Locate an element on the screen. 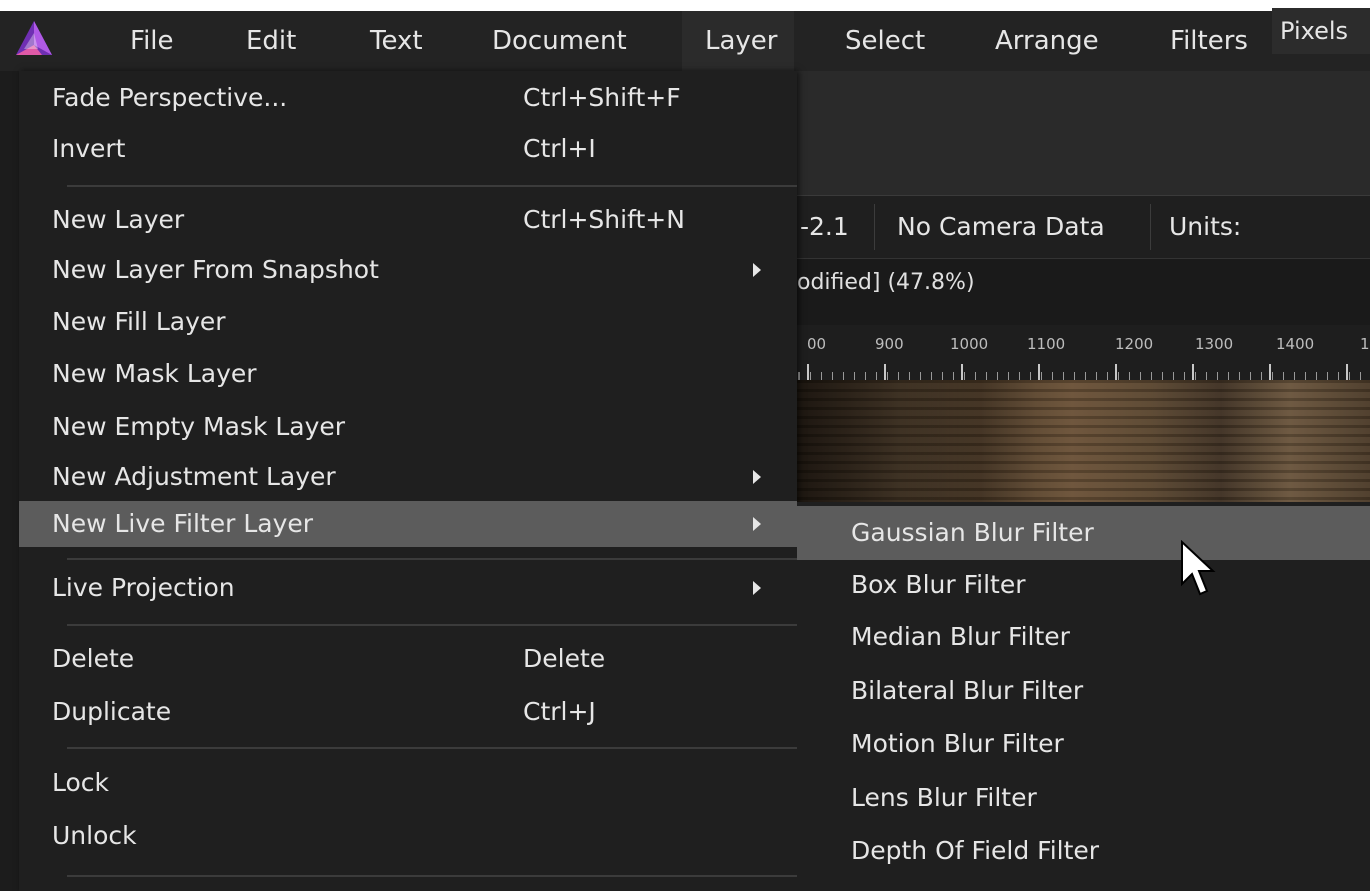  ruler-label: 1100 is located at coordinates (1046, 344).